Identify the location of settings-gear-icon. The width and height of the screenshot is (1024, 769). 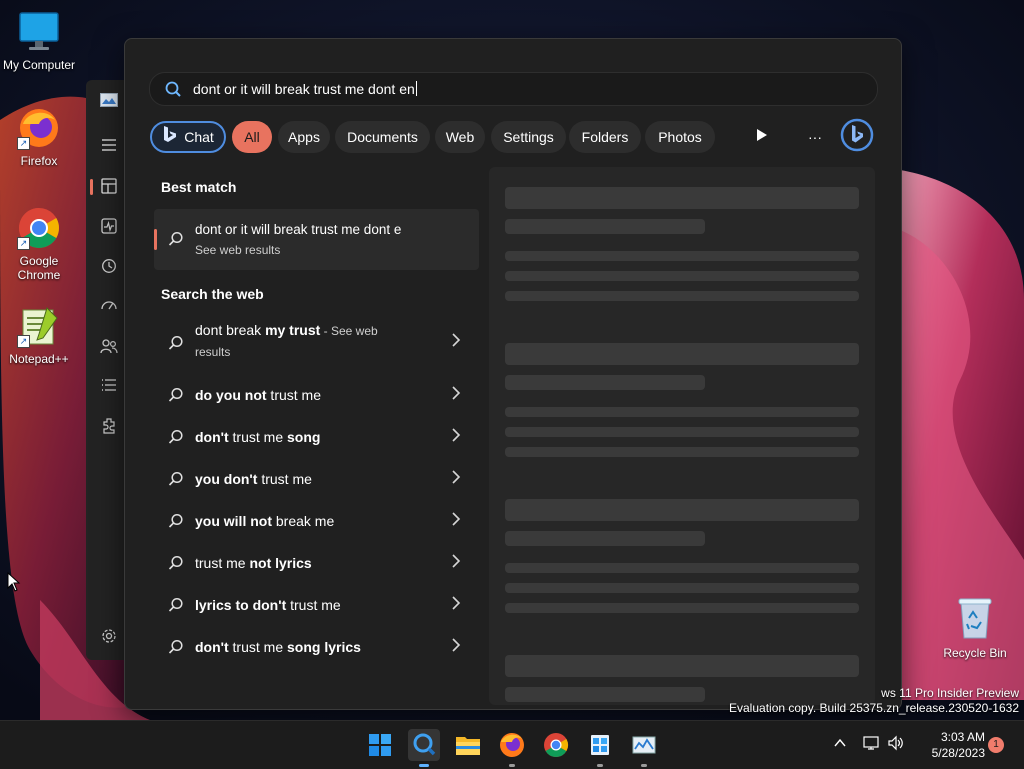
(109, 637).